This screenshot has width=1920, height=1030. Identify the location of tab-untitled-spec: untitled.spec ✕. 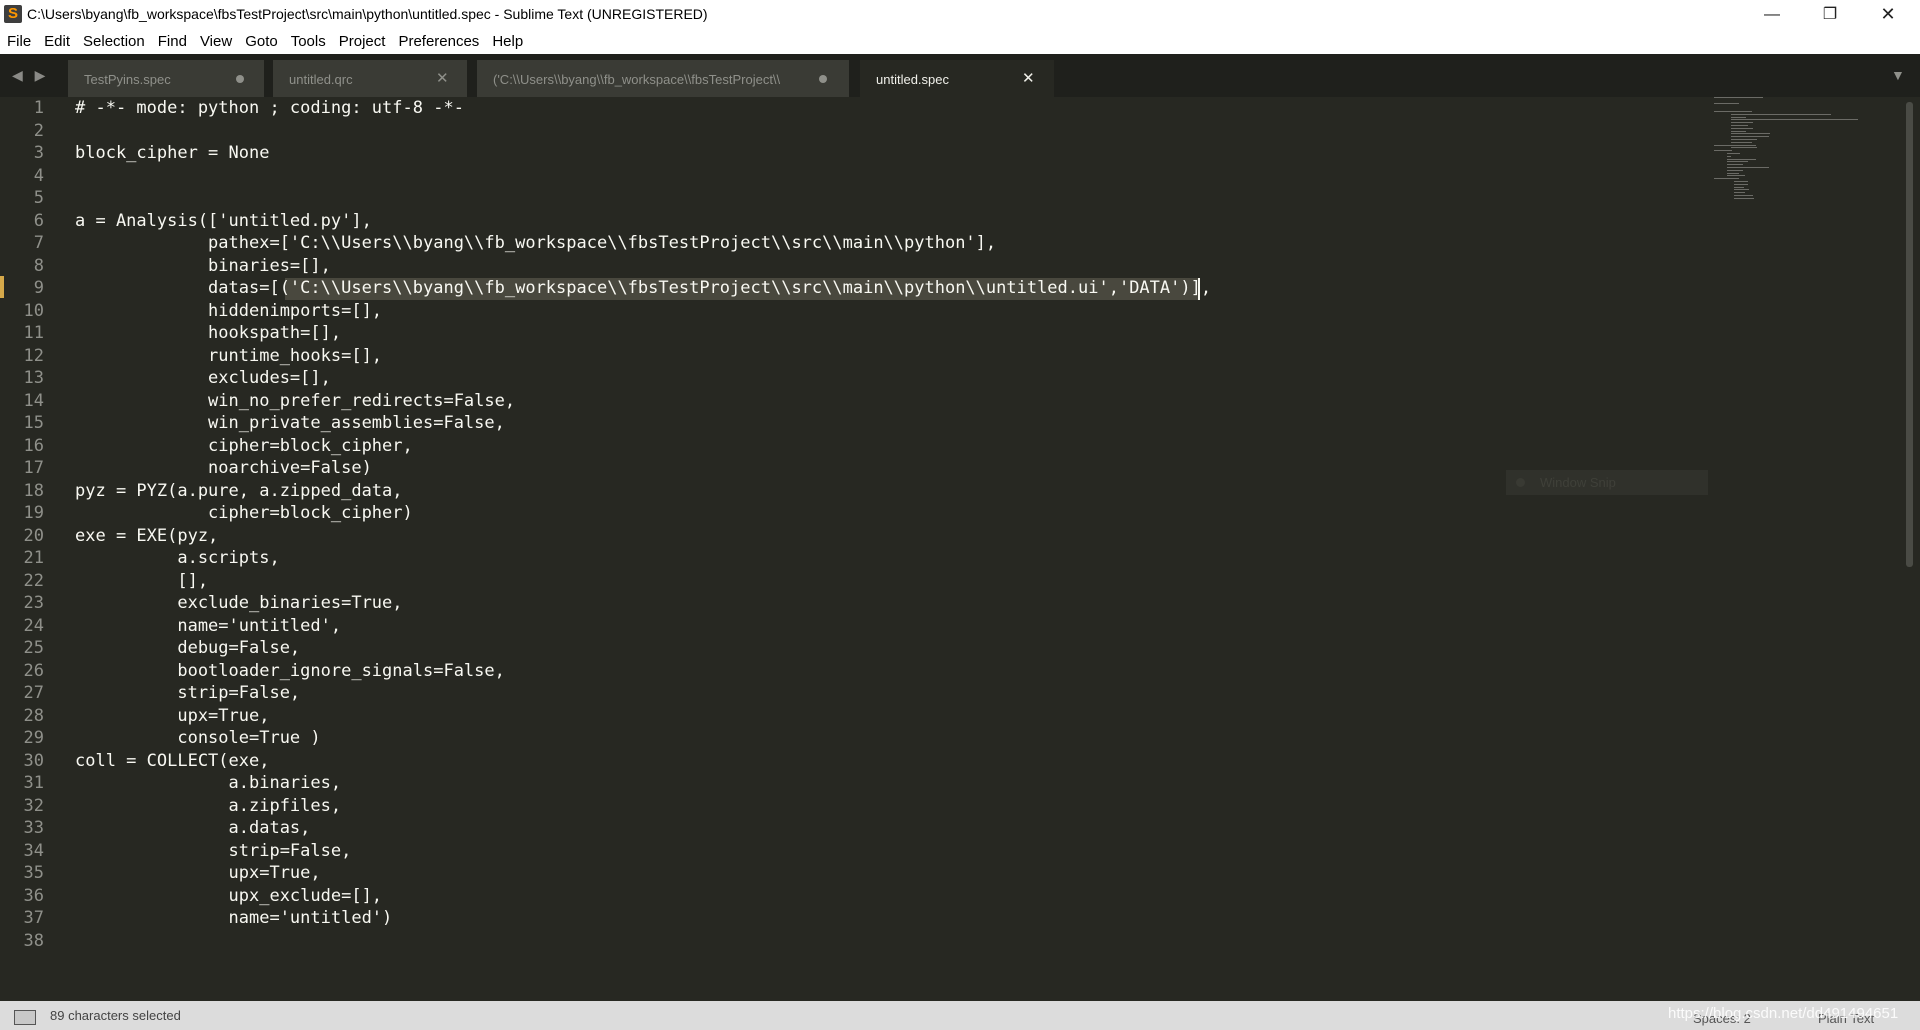
(957, 78).